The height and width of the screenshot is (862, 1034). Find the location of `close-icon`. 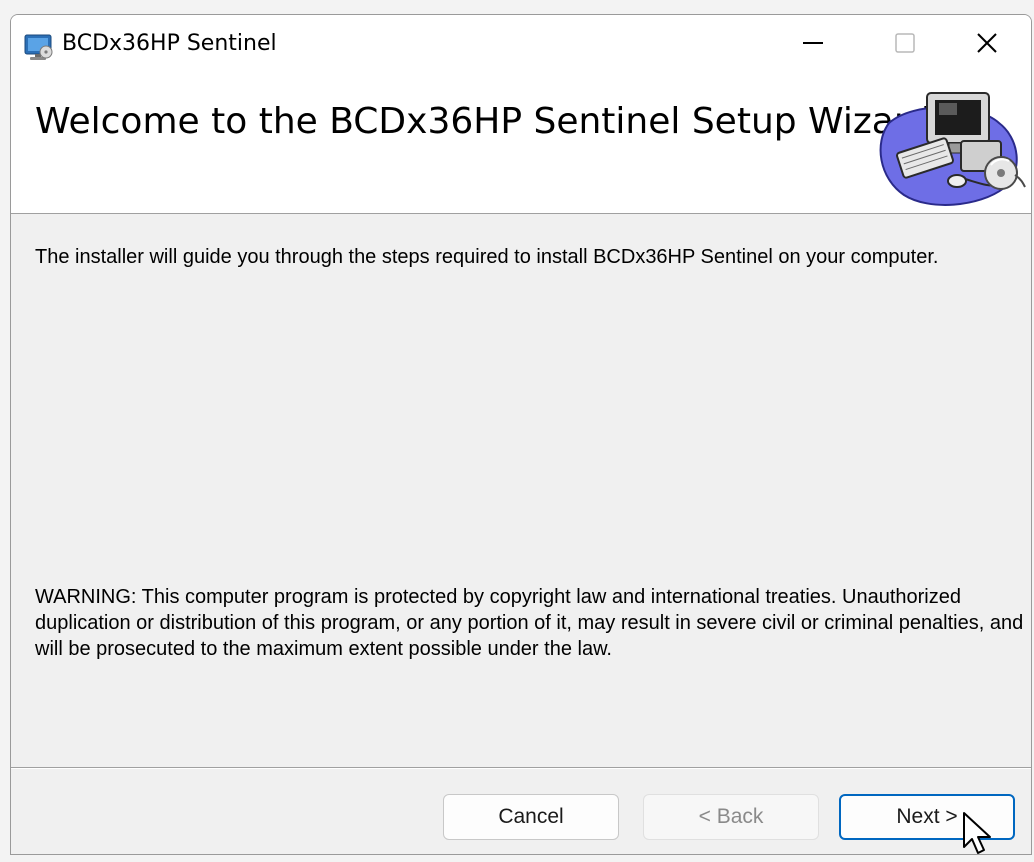

close-icon is located at coordinates (987, 45).